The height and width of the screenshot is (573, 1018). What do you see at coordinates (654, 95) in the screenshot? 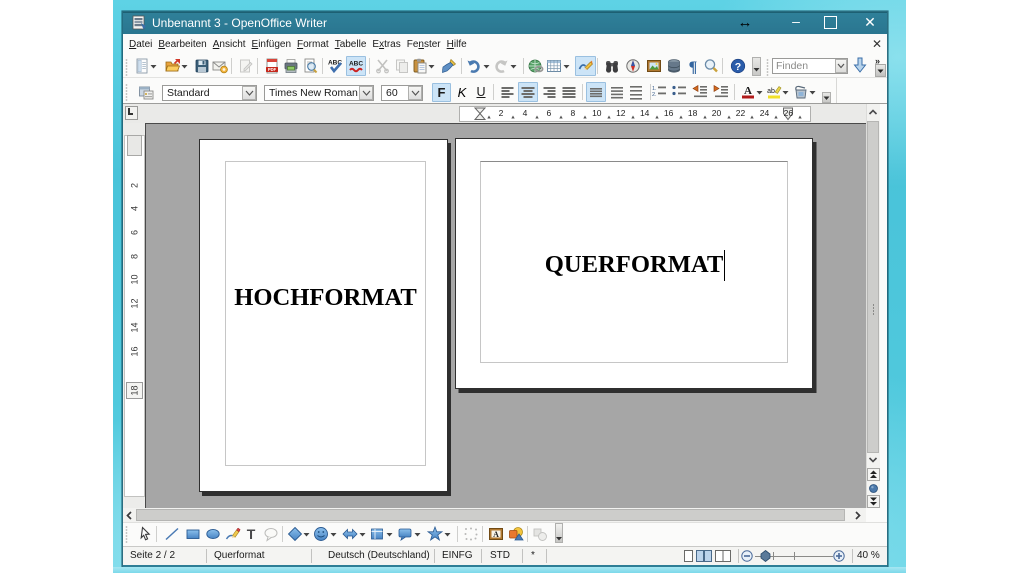
I see `svg-text: 2.` at bounding box center [654, 95].